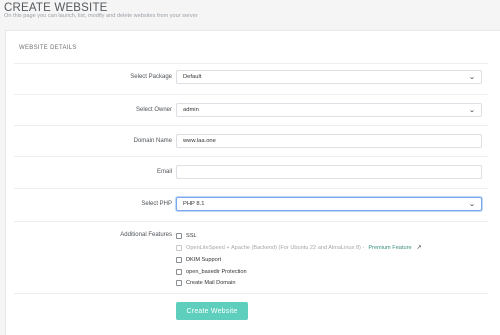 The width and height of the screenshot is (500, 335). What do you see at coordinates (153, 110) in the screenshot?
I see `owner-label: Select Owner` at bounding box center [153, 110].